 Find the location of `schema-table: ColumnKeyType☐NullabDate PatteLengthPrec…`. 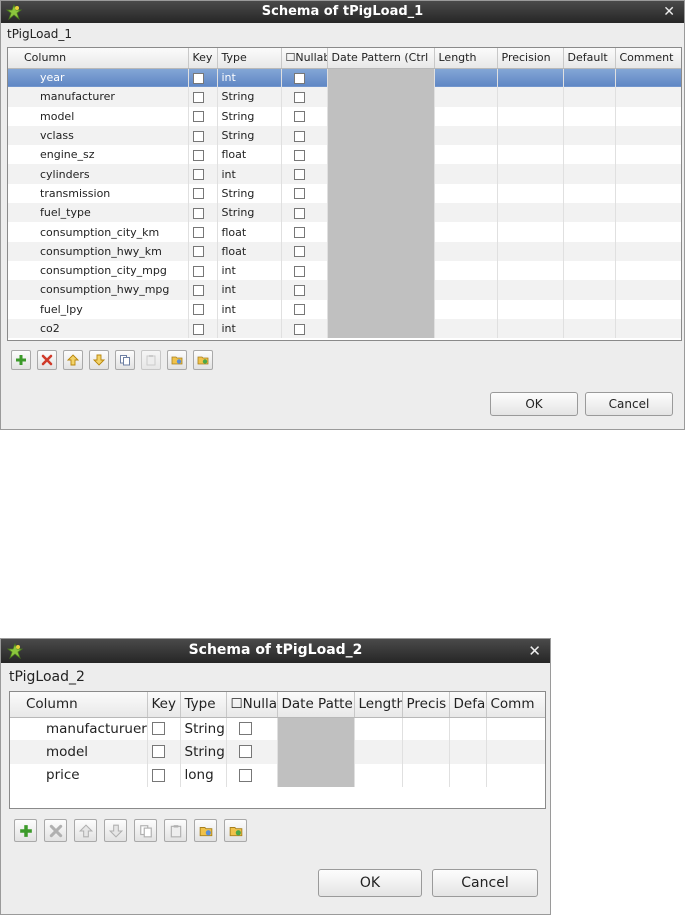

schema-table: ColumnKeyType☐NullabDate PatteLengthPrec… is located at coordinates (277, 750).